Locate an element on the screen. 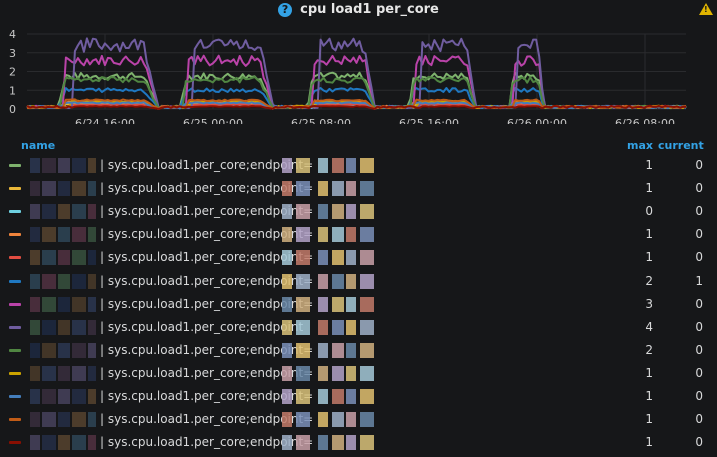  x-tick-label: 6/26 00:00 is located at coordinates (537, 120).